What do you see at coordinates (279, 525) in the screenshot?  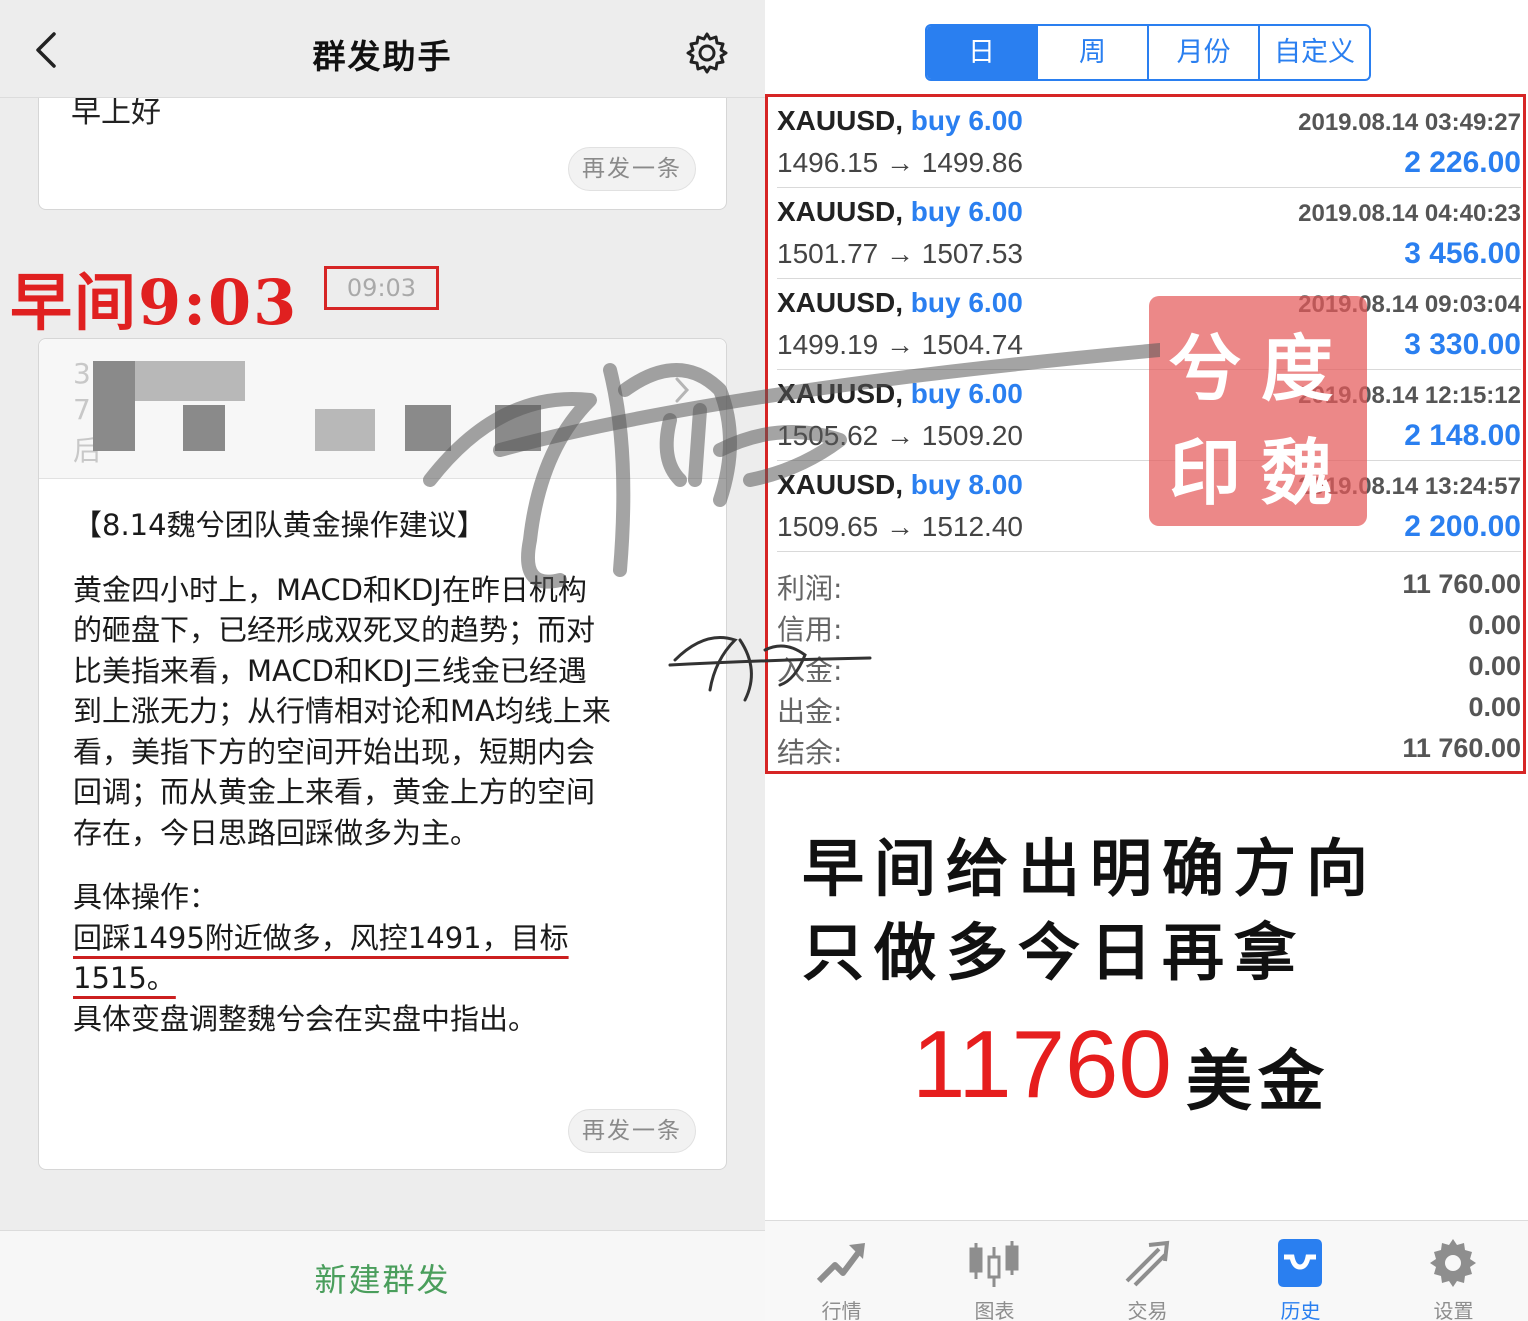 I see `message-heading: 【8.14魏兮团队黄金操作建议】` at bounding box center [279, 525].